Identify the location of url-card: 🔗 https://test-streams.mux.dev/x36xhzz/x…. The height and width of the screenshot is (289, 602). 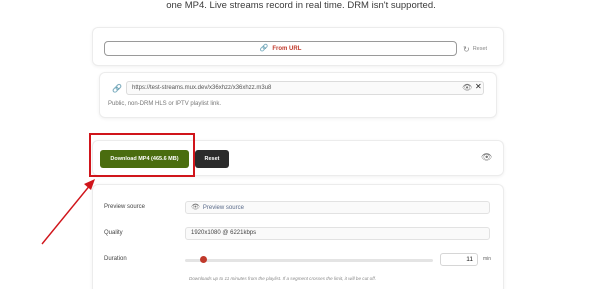
(298, 95).